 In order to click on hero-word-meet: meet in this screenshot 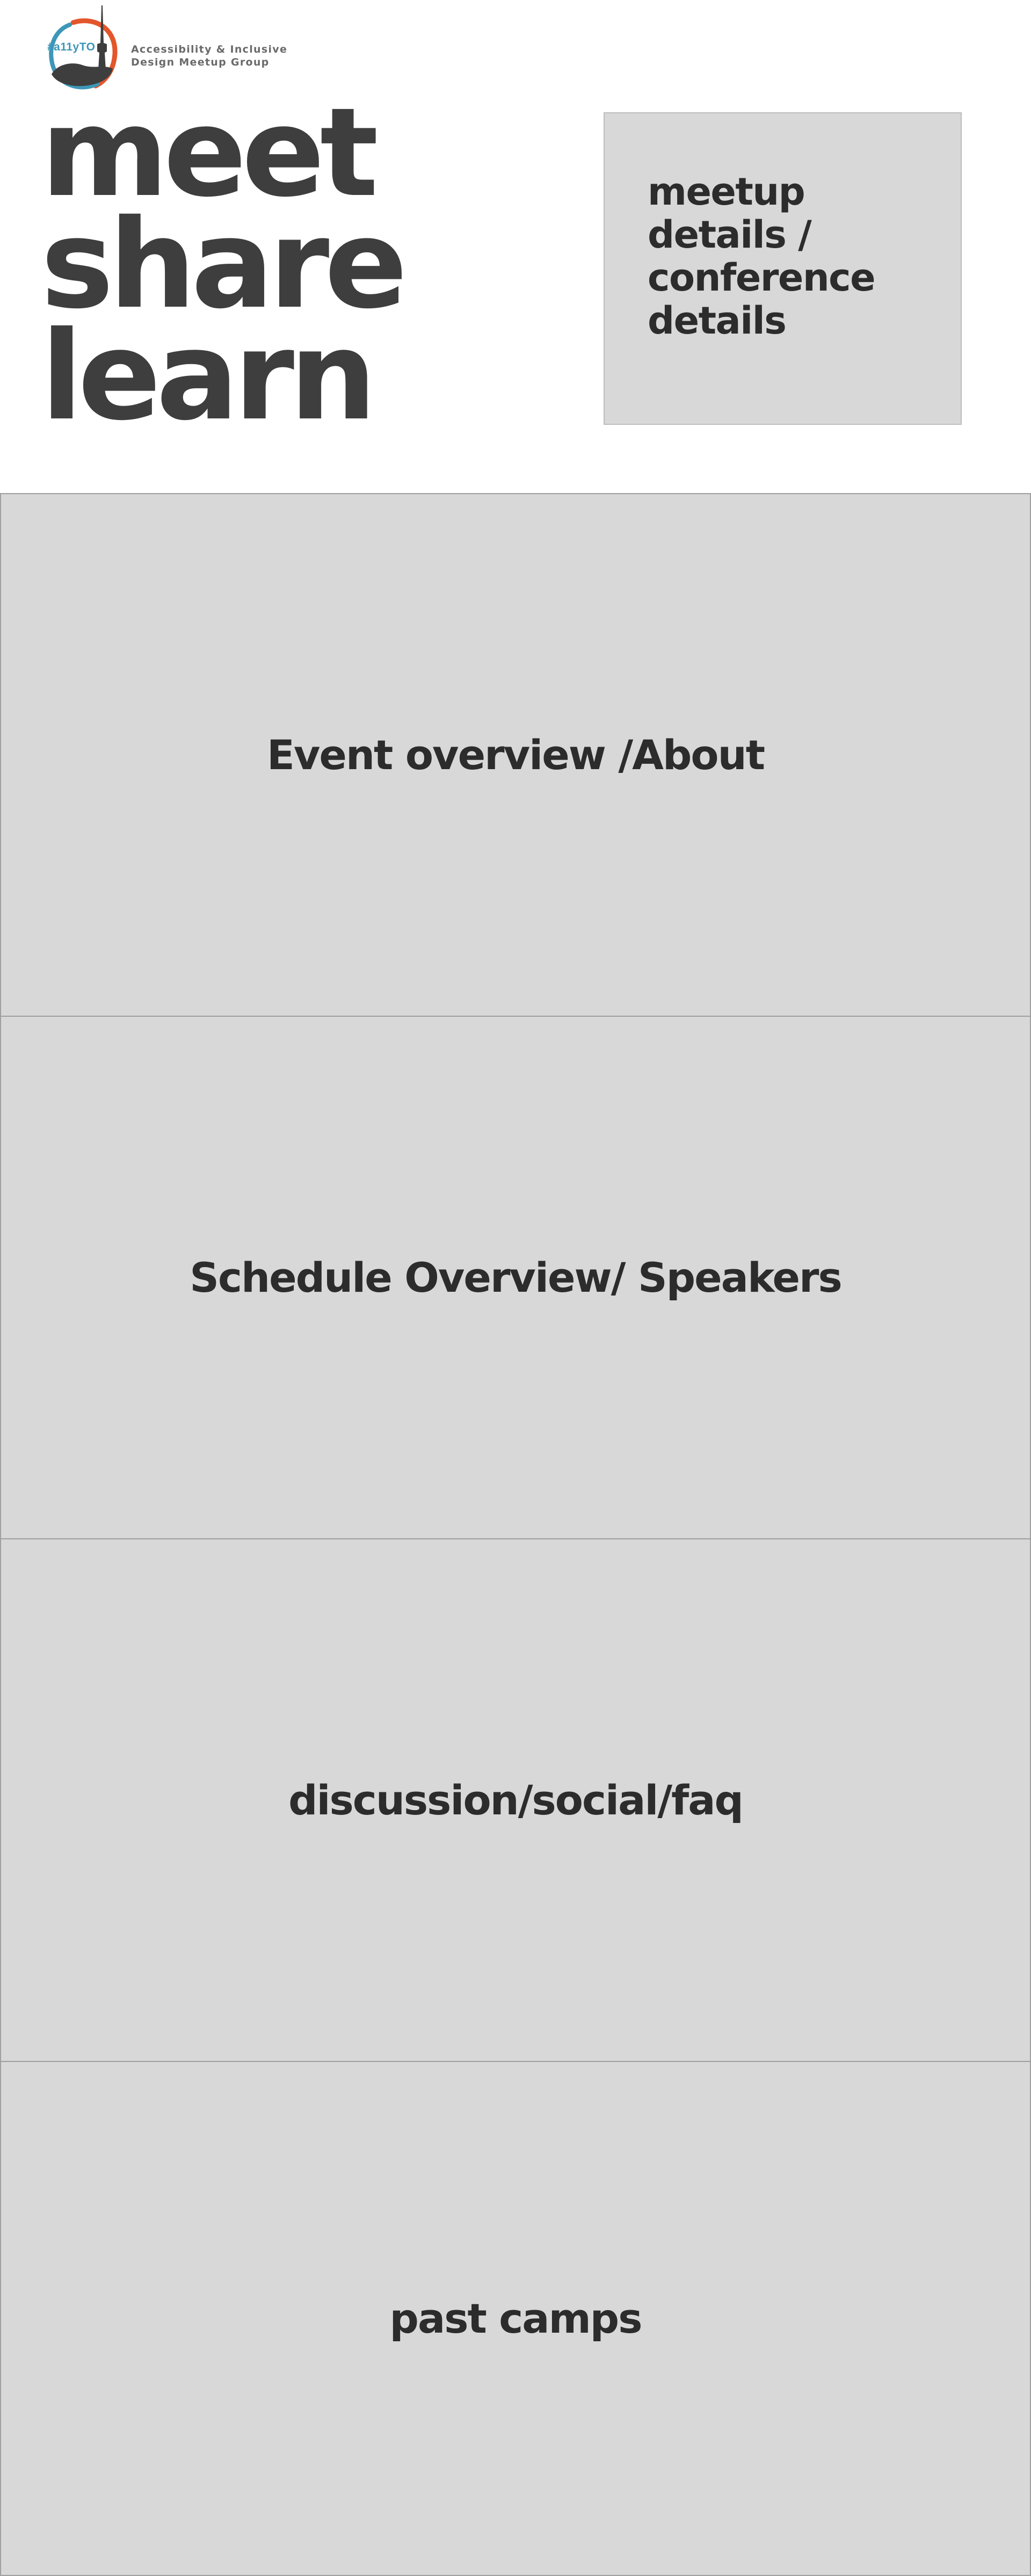, I will do `click(210, 152)`.